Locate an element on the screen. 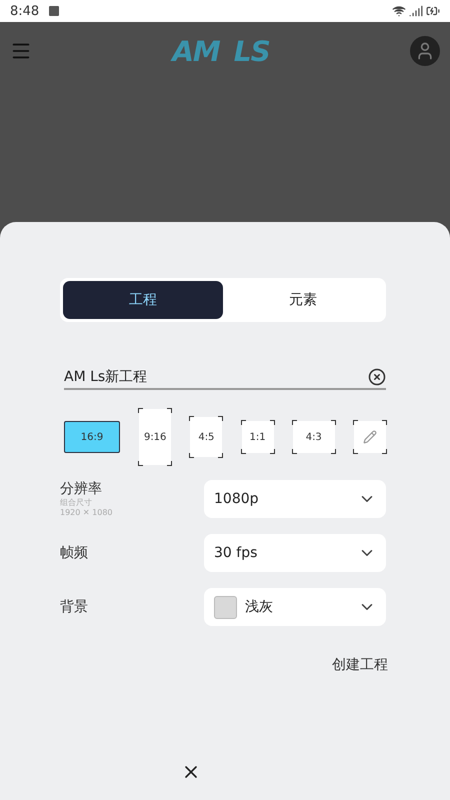 The height and width of the screenshot is (800, 450). status-time: 8:48 is located at coordinates (25, 11).